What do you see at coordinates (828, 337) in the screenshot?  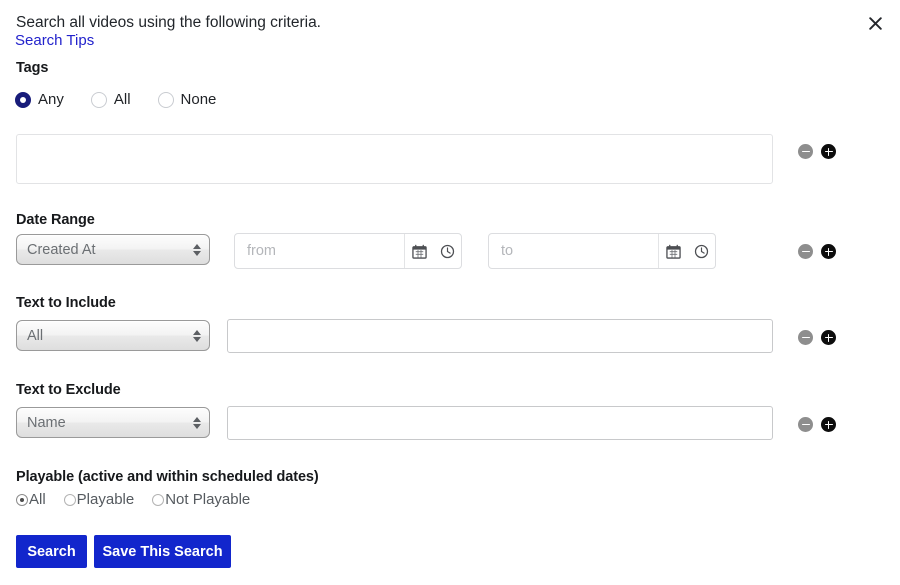 I see `text-include-add-row-button` at bounding box center [828, 337].